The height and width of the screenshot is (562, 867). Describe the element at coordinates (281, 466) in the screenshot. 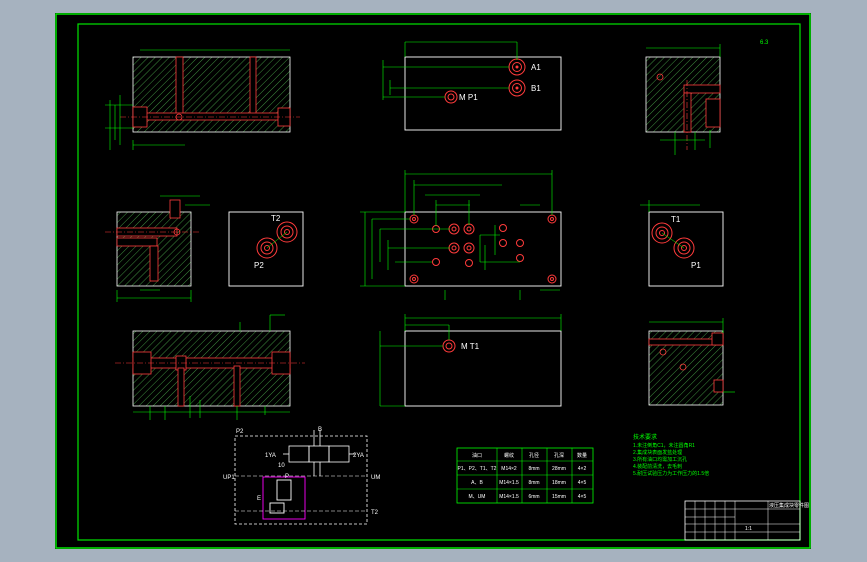

I see `schematic-label-mark: 10` at that location.